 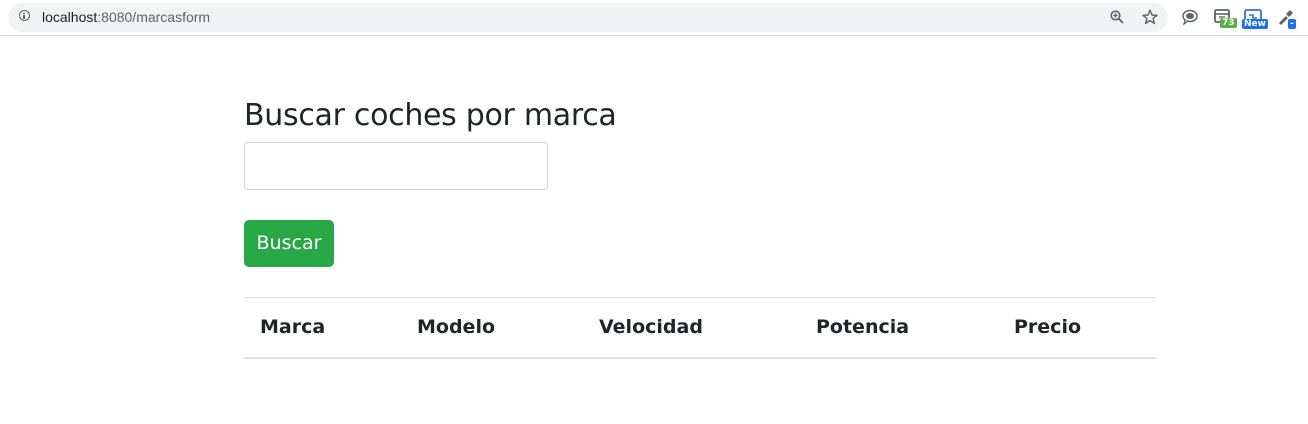 What do you see at coordinates (1255, 18) in the screenshot?
I see `extension-new-icon: New` at bounding box center [1255, 18].